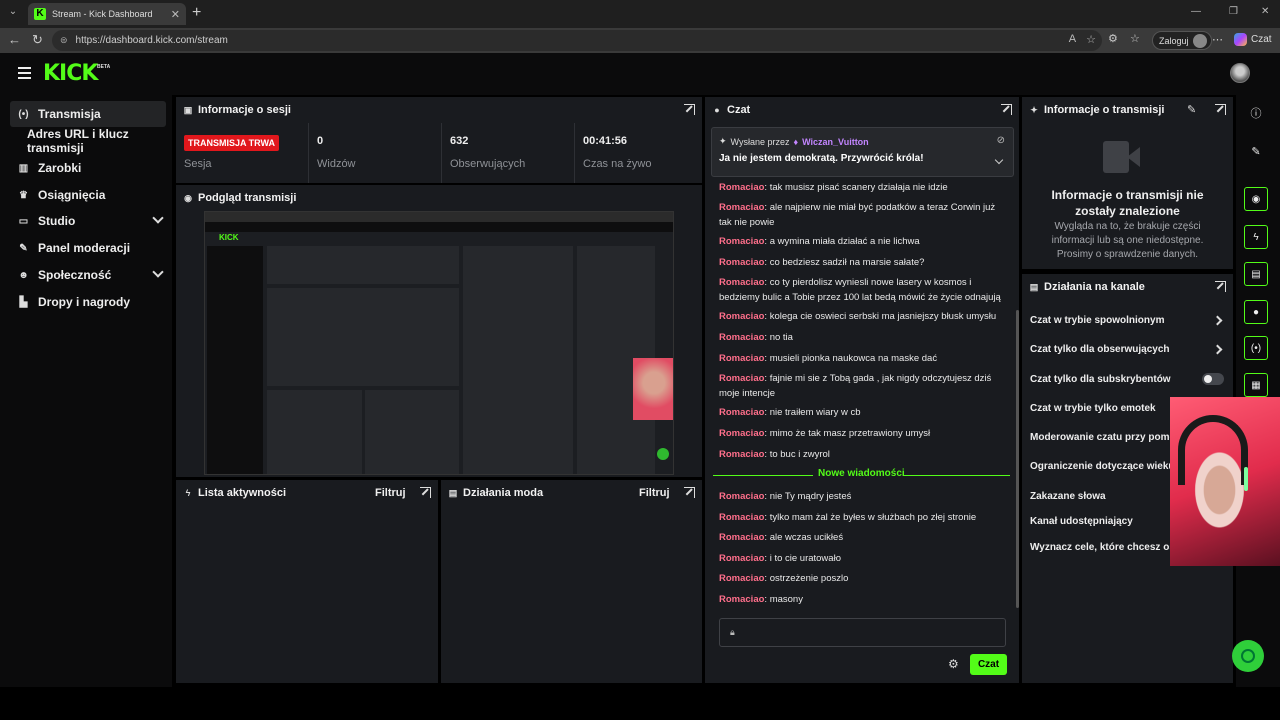 The image size is (1280, 720). Describe the element at coordinates (835, 142) in the screenshot. I see `pinned-user: Wiczan_Vuitton` at that location.